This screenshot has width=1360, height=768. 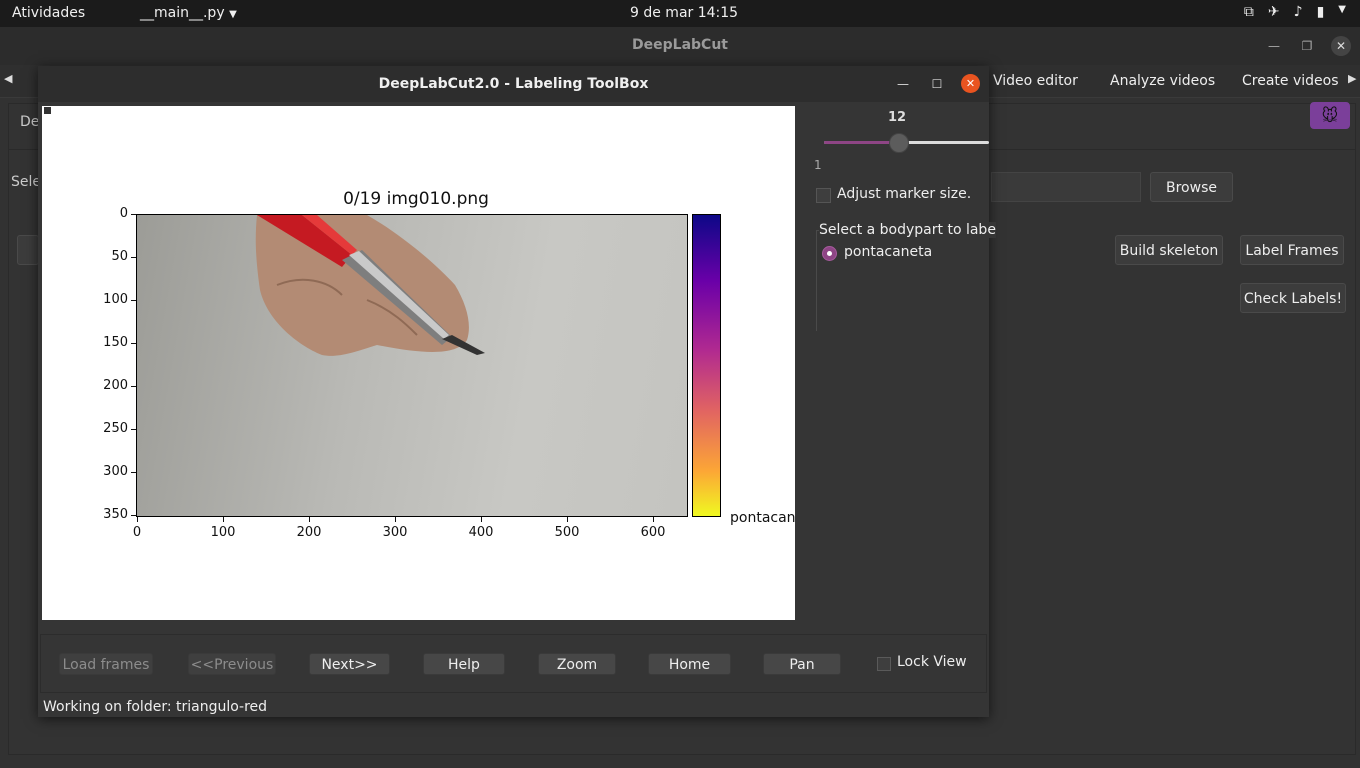 What do you see at coordinates (8, 78) in the screenshot?
I see `tab-scroll-left-icon: ◀` at bounding box center [8, 78].